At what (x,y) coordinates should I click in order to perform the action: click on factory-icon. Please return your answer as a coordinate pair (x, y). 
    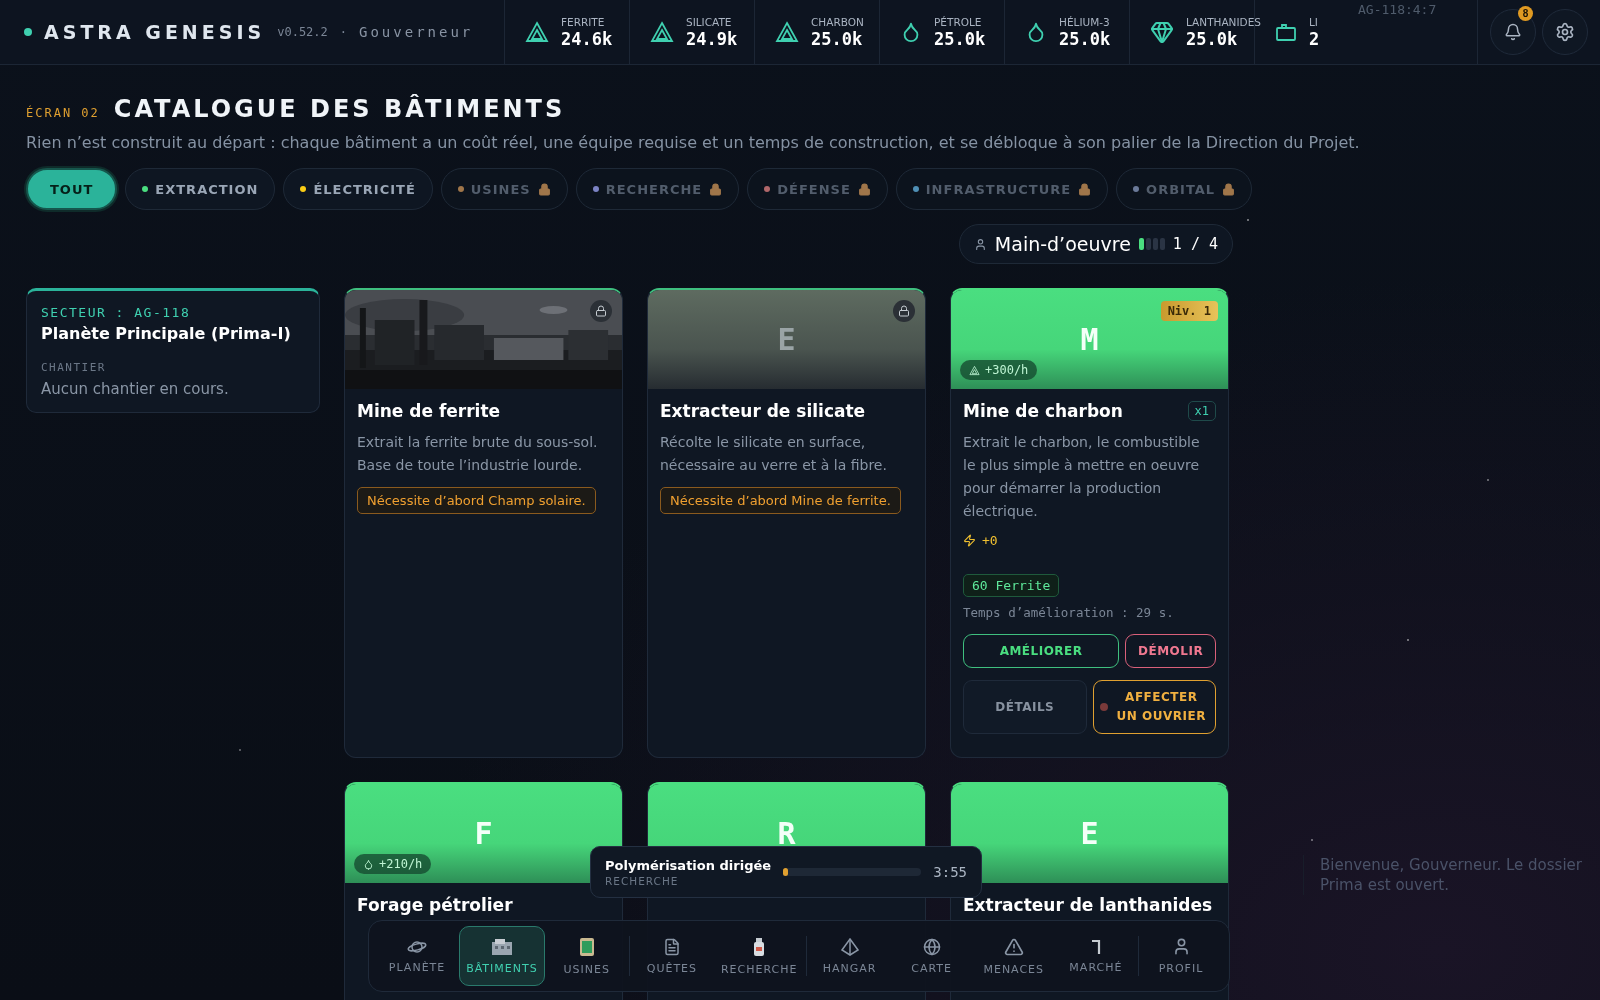
    Looking at the image, I should click on (586, 946).